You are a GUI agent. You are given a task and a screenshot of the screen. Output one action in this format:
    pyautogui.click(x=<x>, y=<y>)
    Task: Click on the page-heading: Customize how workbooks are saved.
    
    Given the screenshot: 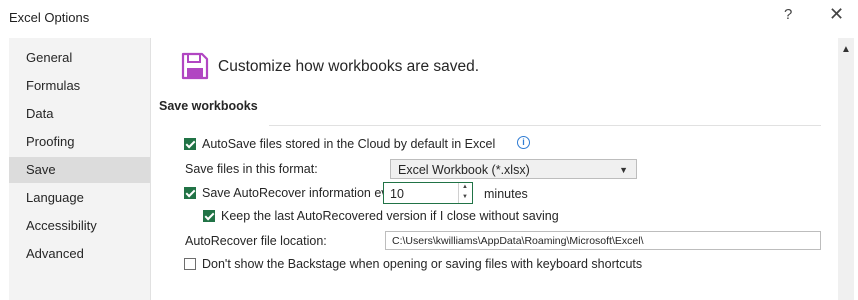 What is the action you would take?
    pyautogui.click(x=349, y=66)
    